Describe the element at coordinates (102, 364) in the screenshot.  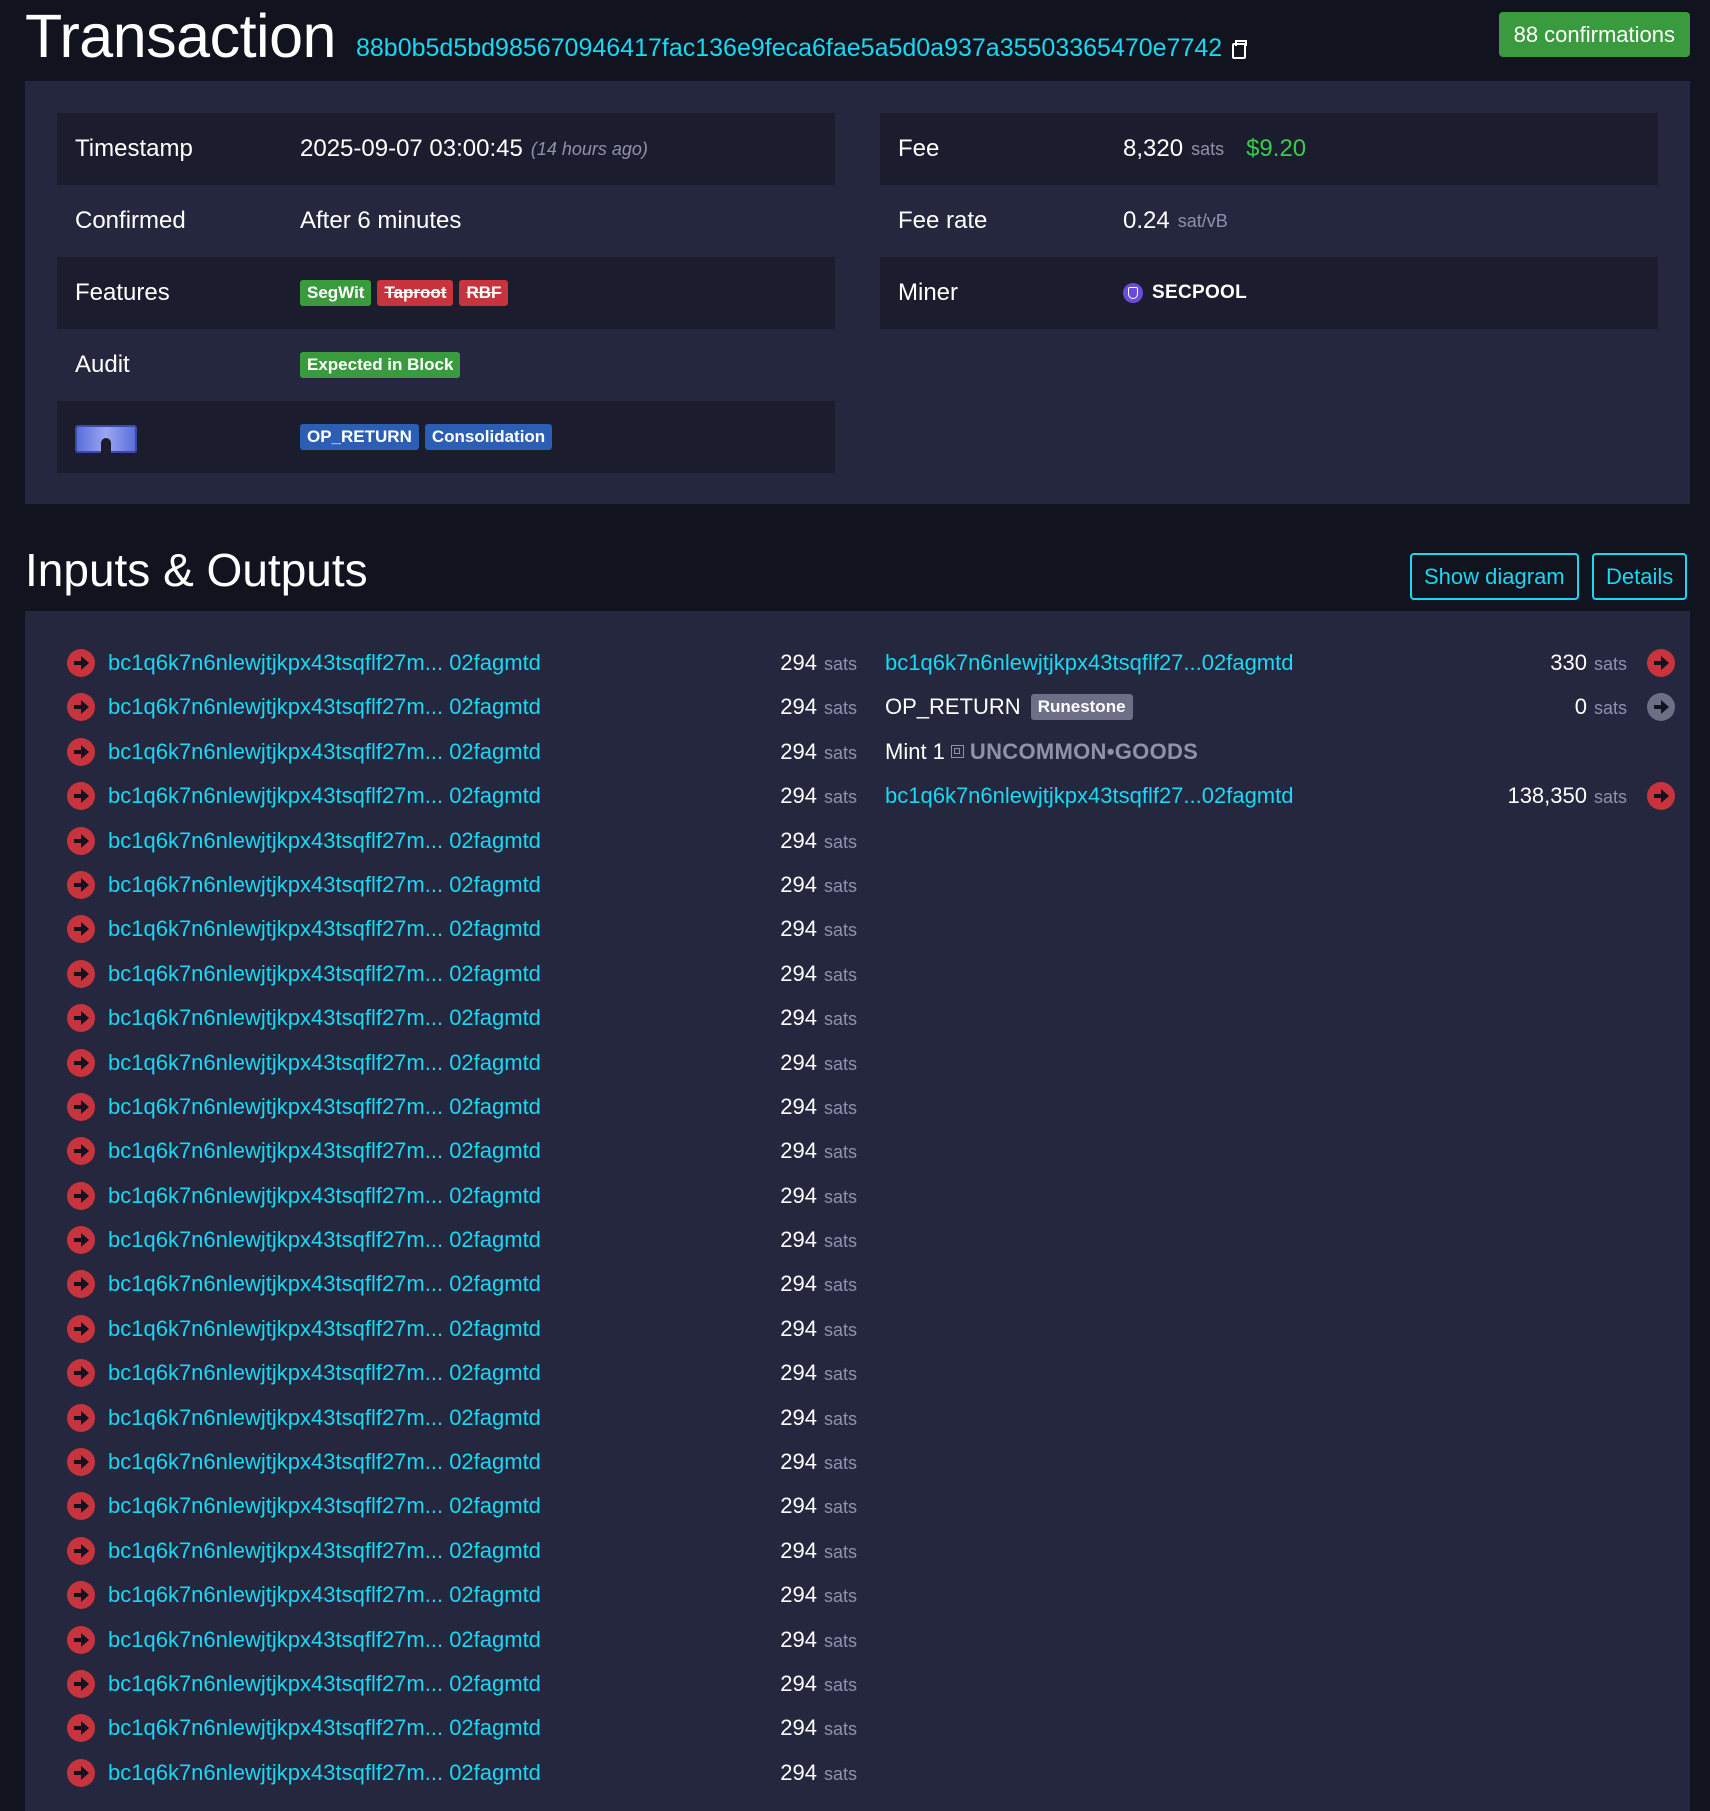
I see `audit-label: Audit` at that location.